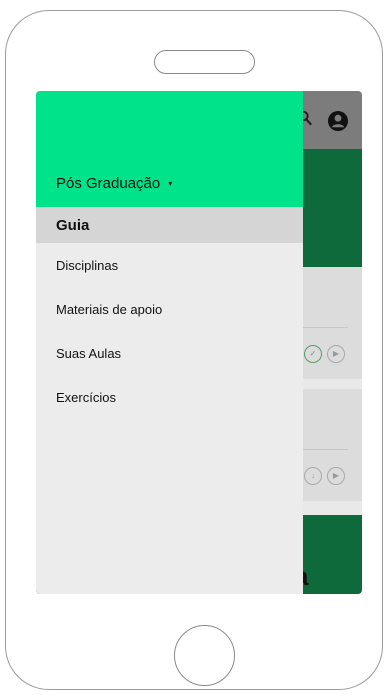 This screenshot has height=695, width=391. Describe the element at coordinates (338, 121) in the screenshot. I see `account-icon` at that location.